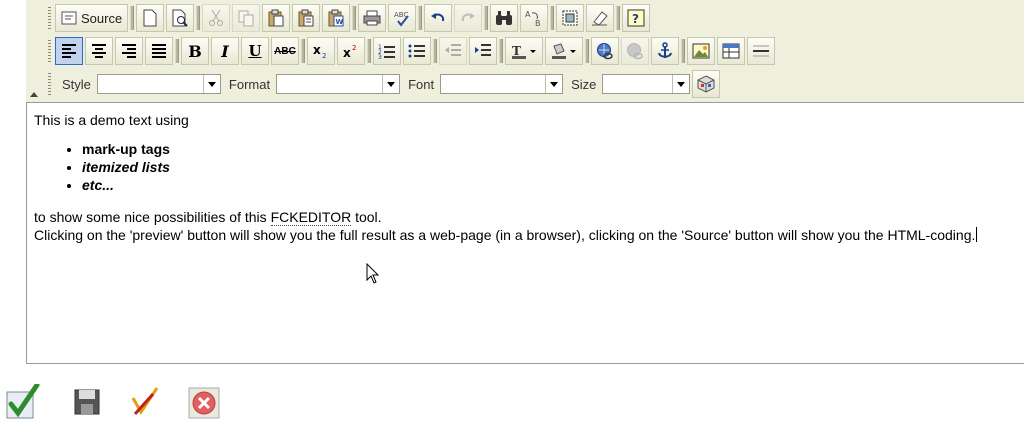  What do you see at coordinates (34, 94) in the screenshot?
I see `toolbar-collapse-icon` at bounding box center [34, 94].